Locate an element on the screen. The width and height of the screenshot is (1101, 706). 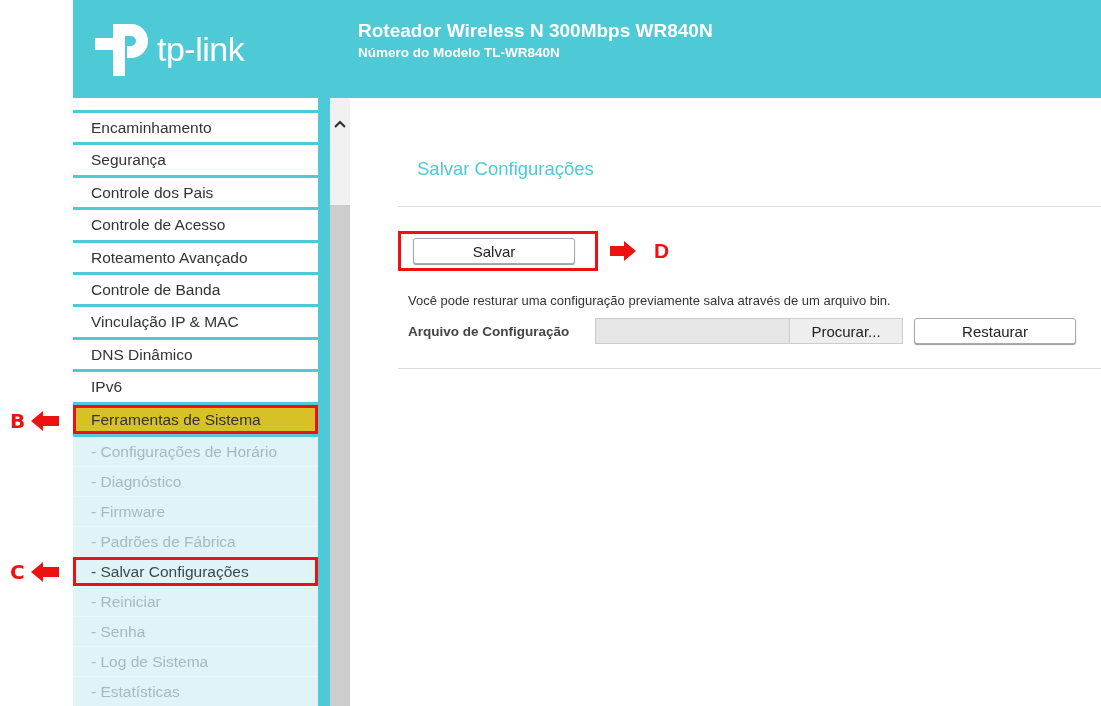
scroll-up-icon is located at coordinates (340, 124).